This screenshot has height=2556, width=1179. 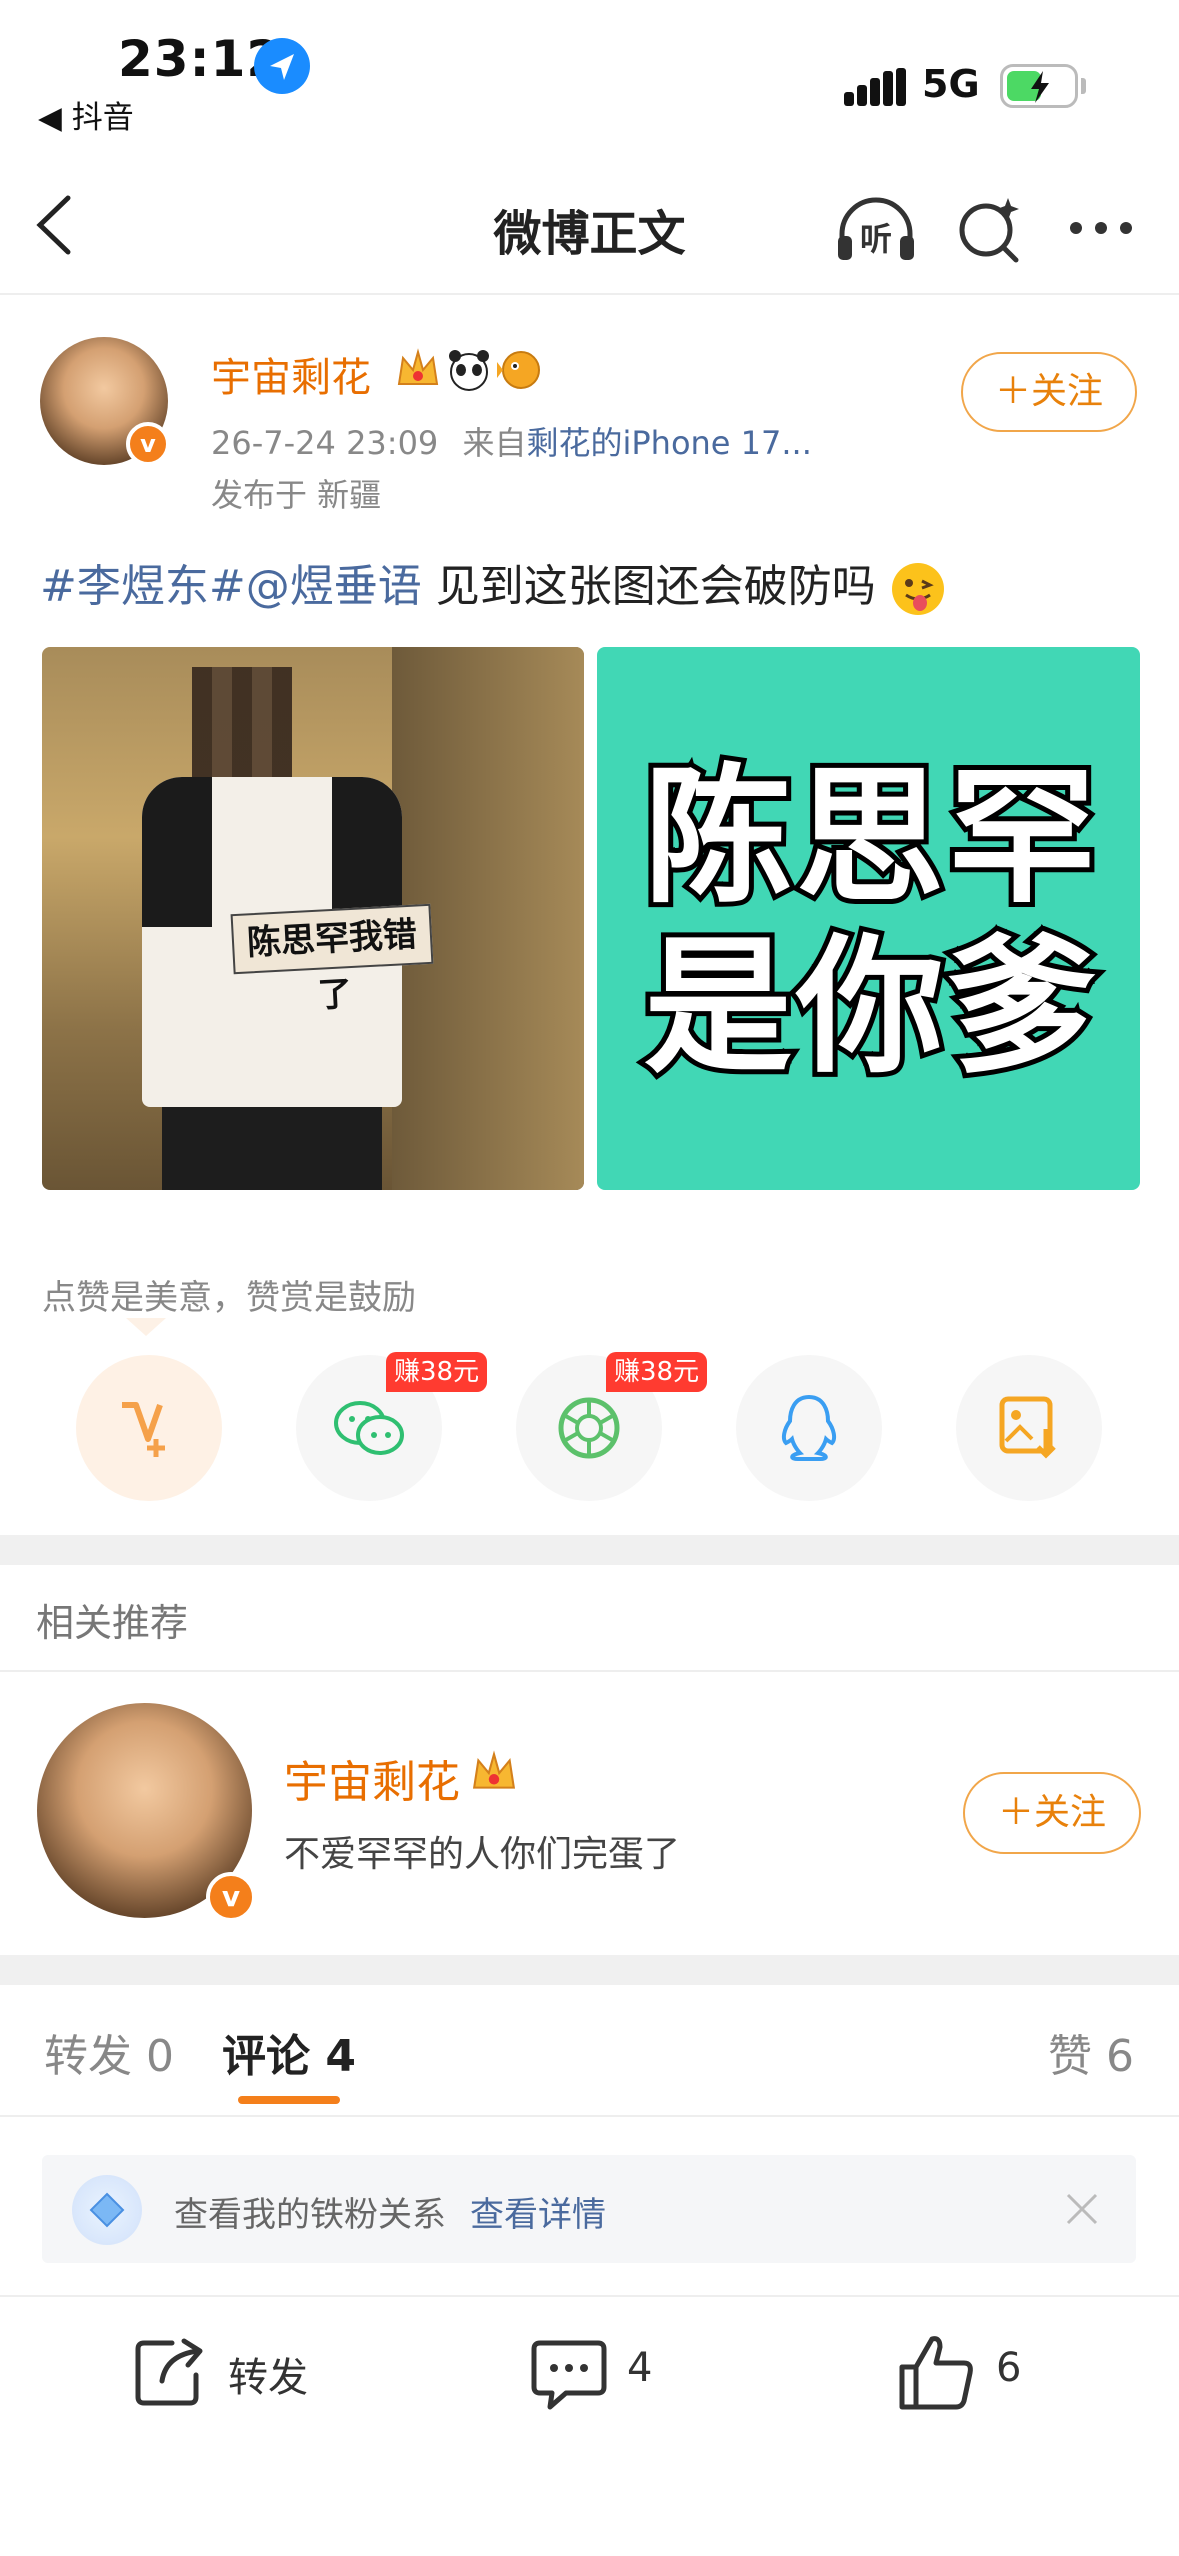 What do you see at coordinates (918, 589) in the screenshot?
I see `tongue-emoji-icon` at bounding box center [918, 589].